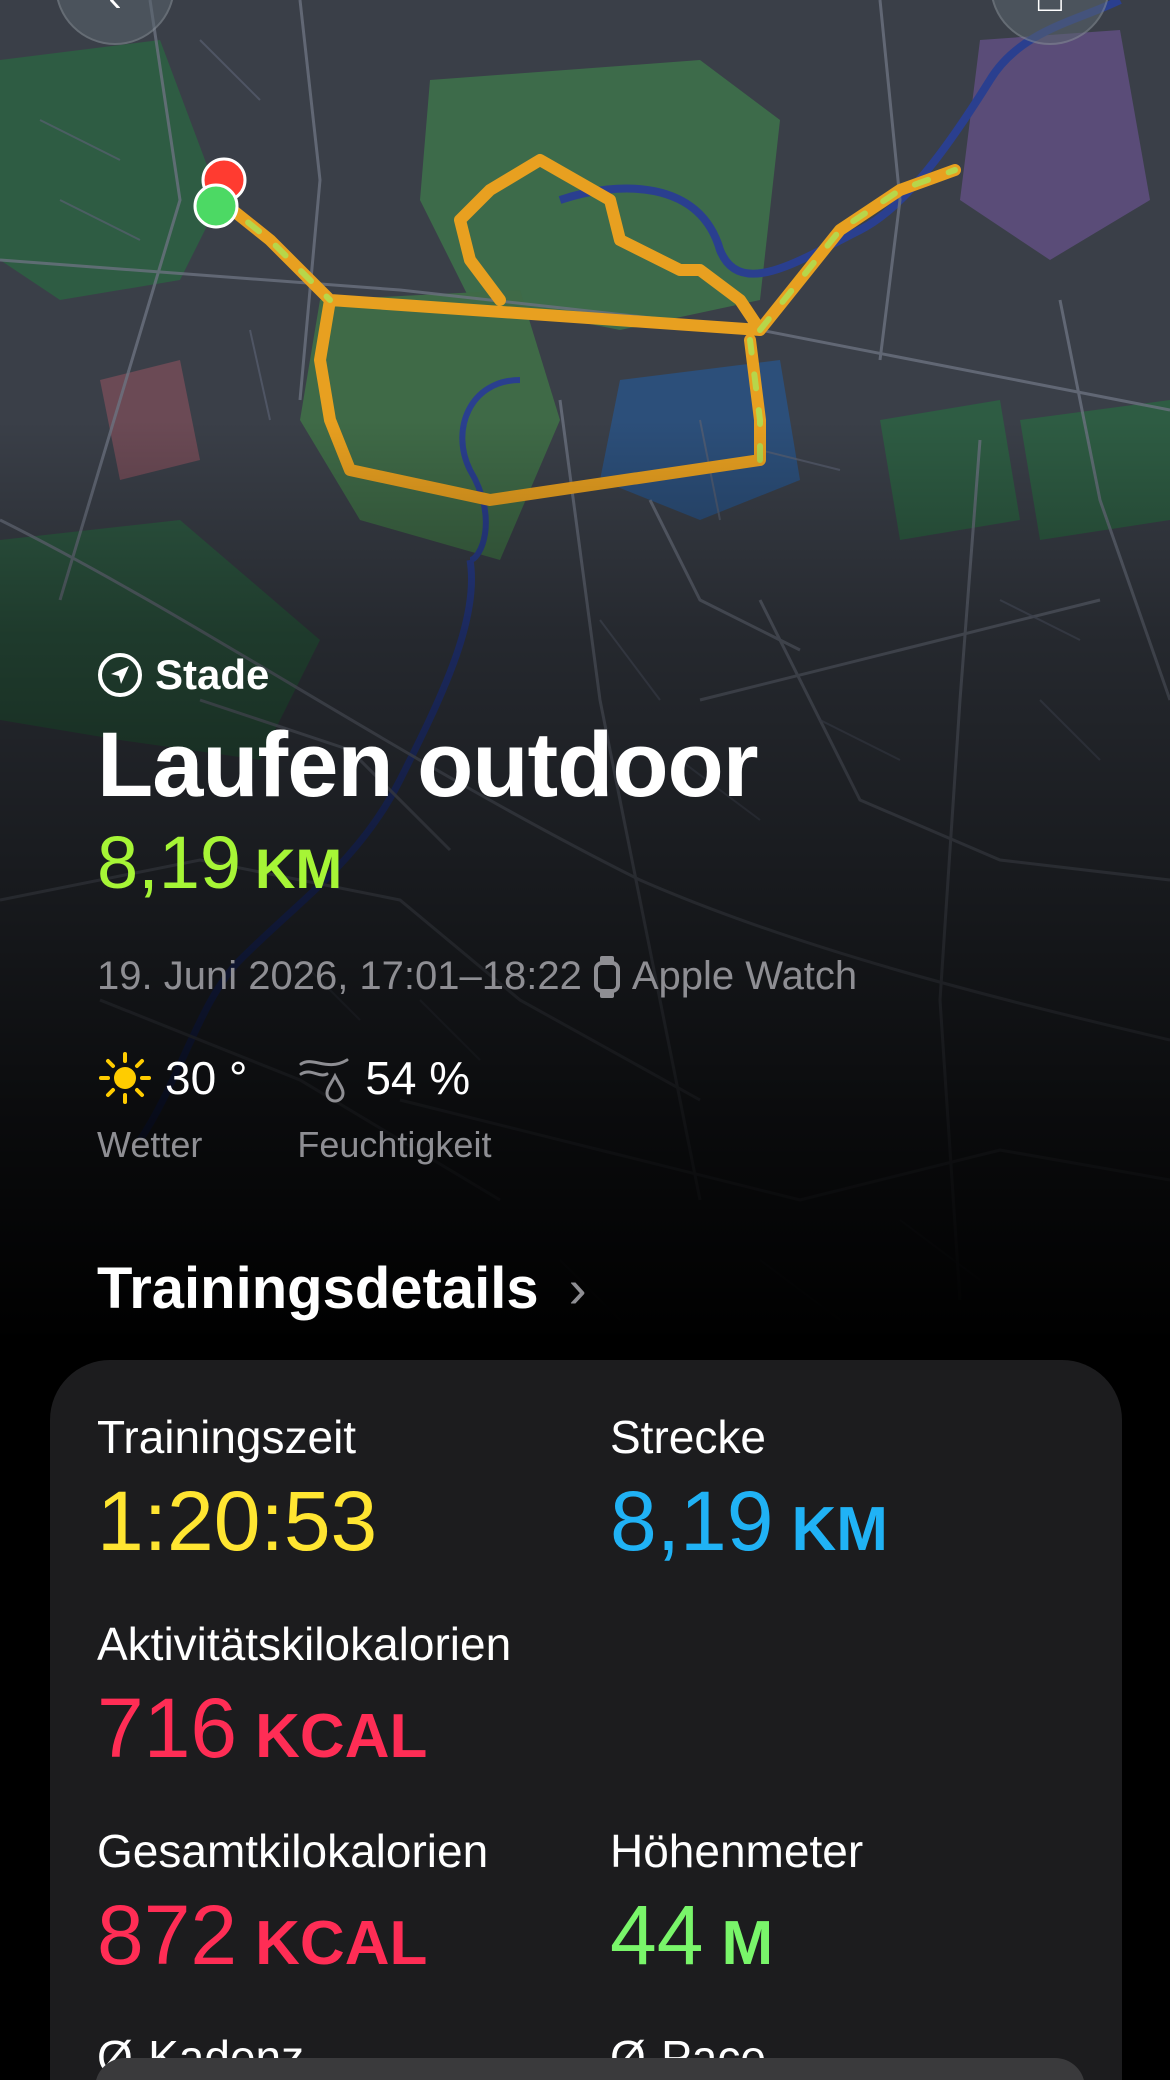  Describe the element at coordinates (318, 1288) in the screenshot. I see `section-title: Trainingsdetails` at that location.